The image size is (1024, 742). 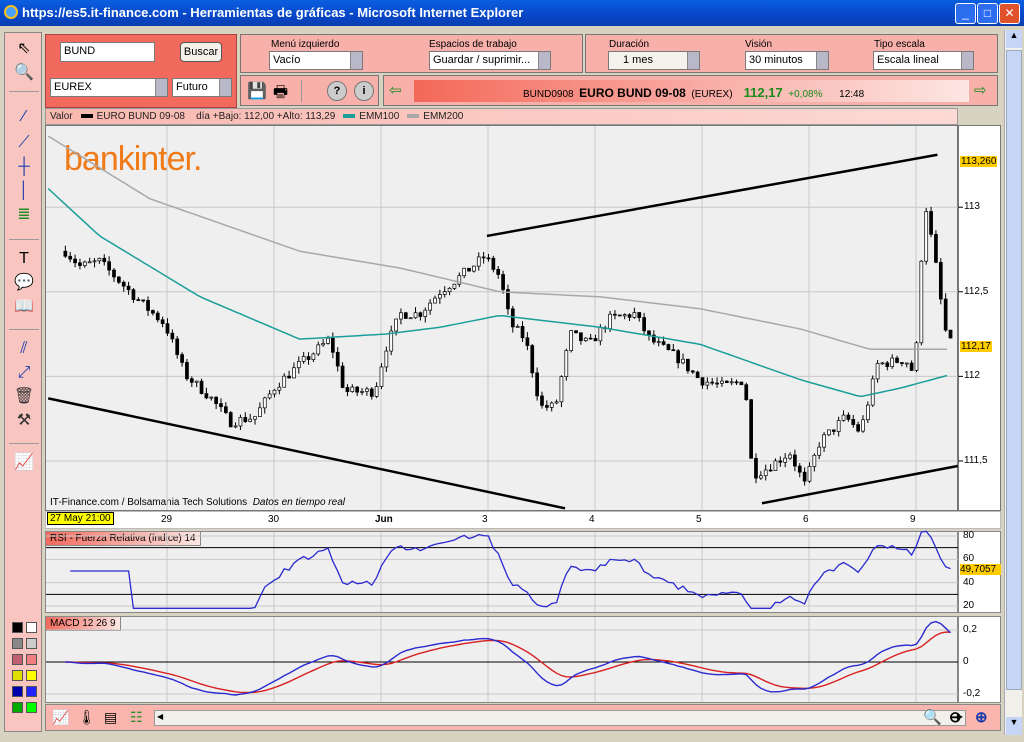 What do you see at coordinates (932, 717) in the screenshot?
I see `zoom-fit-icon: 🔍` at bounding box center [932, 717].